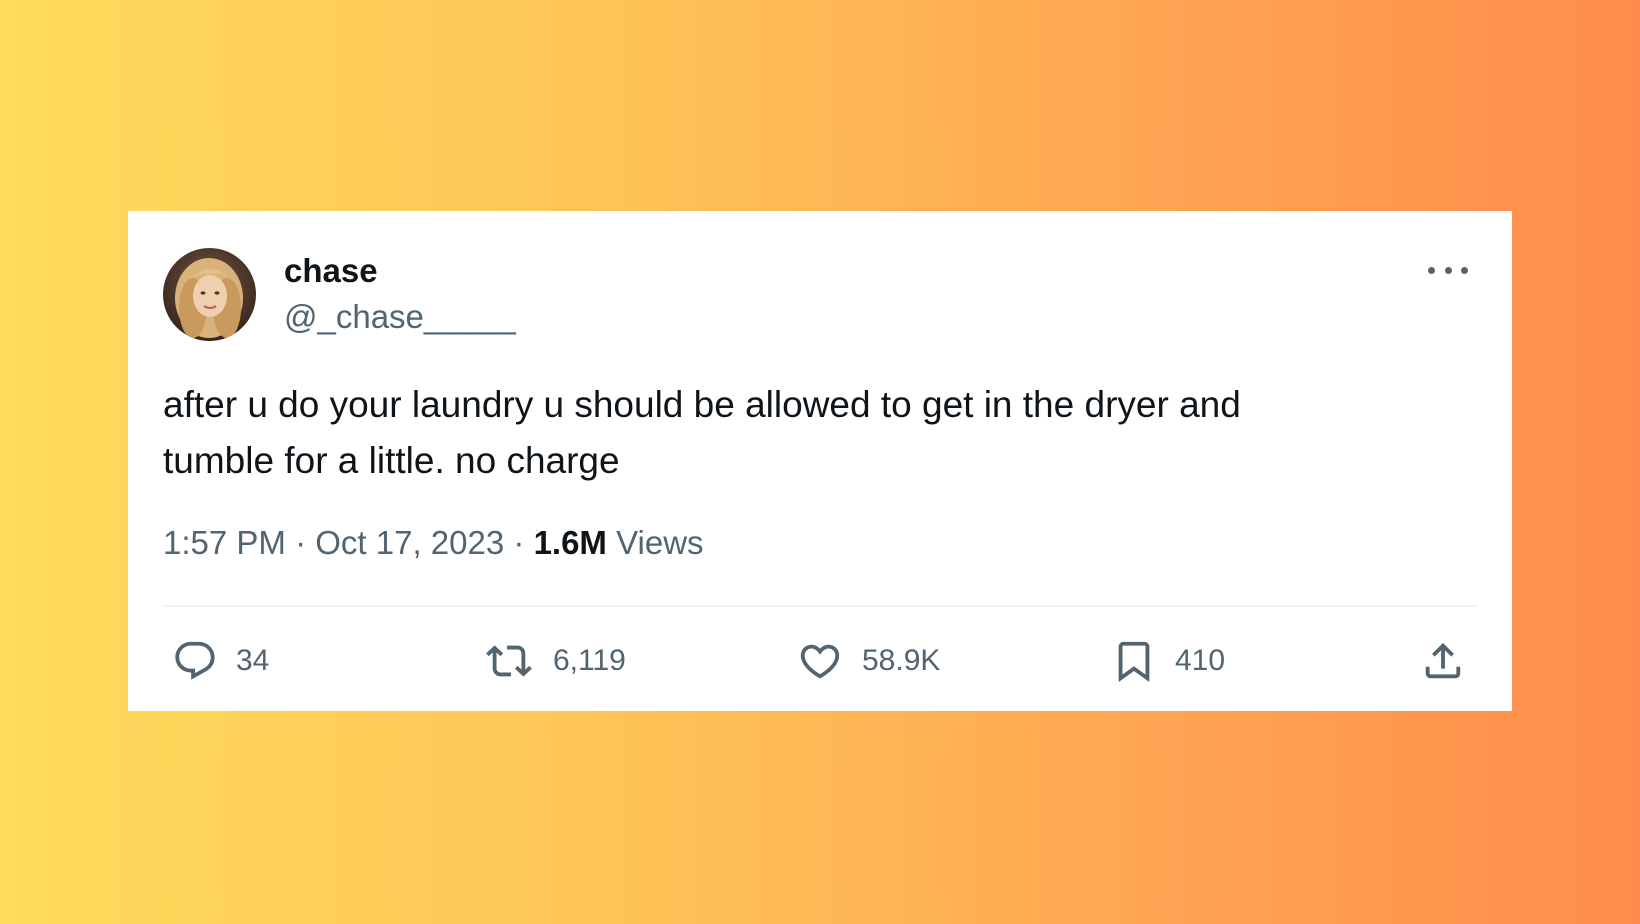 This screenshot has height=924, width=1640. Describe the element at coordinates (1200, 660) in the screenshot. I see `bookmark-count: 410` at that location.